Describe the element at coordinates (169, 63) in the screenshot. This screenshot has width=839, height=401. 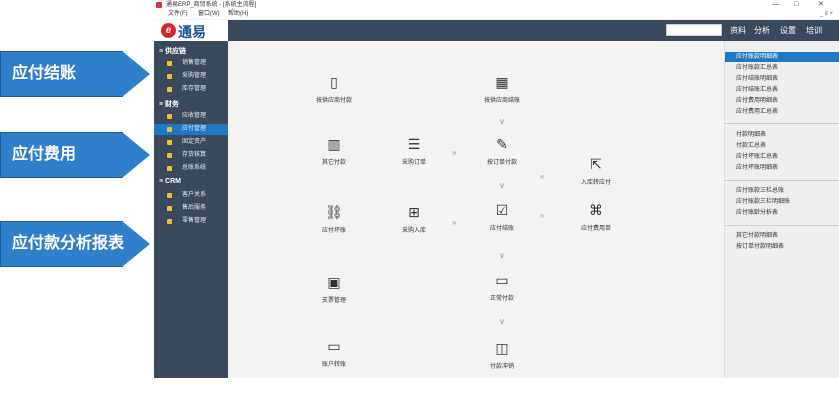
I see `sales-icon` at that location.